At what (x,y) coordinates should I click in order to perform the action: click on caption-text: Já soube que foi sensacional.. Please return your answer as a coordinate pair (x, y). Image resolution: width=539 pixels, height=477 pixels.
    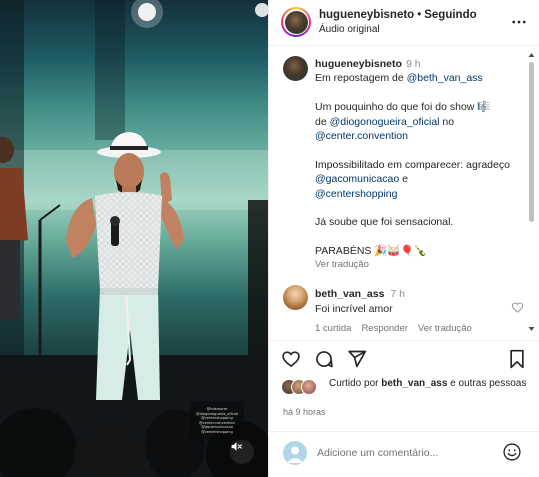
    Looking at the image, I should click on (384, 222).